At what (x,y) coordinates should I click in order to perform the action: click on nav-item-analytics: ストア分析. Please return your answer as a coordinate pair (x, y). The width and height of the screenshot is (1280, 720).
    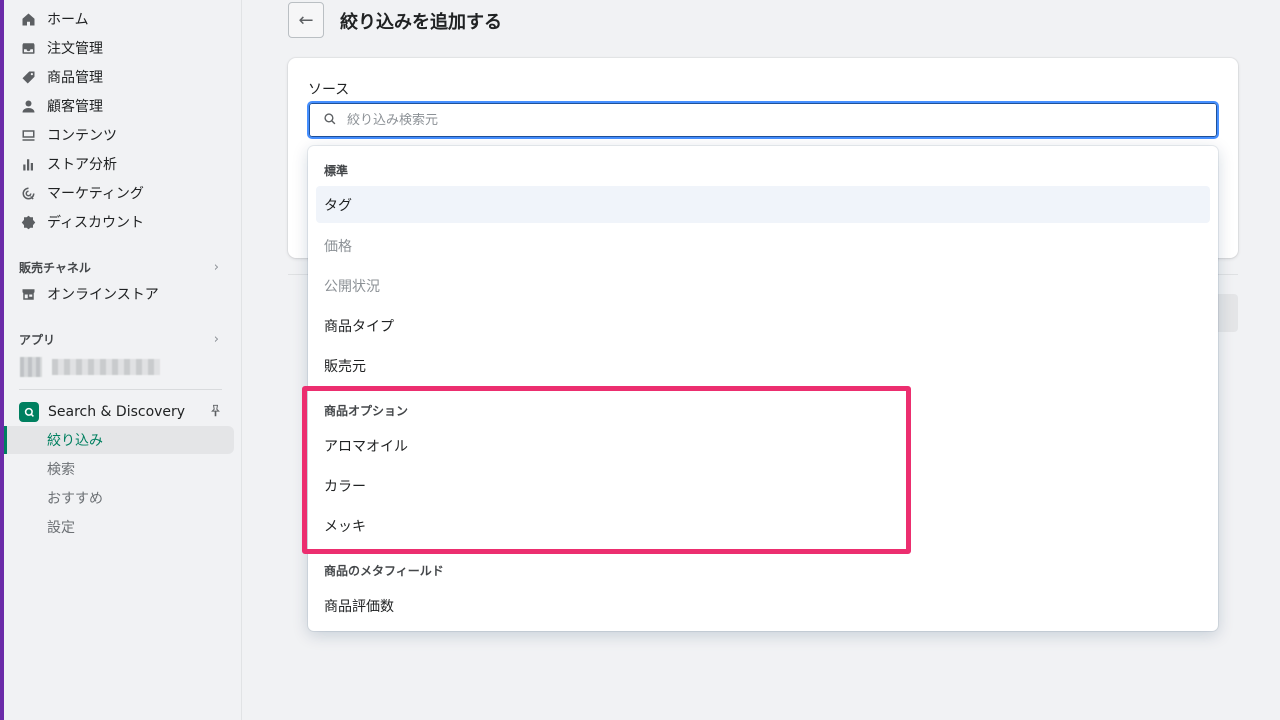
    Looking at the image, I should click on (68, 164).